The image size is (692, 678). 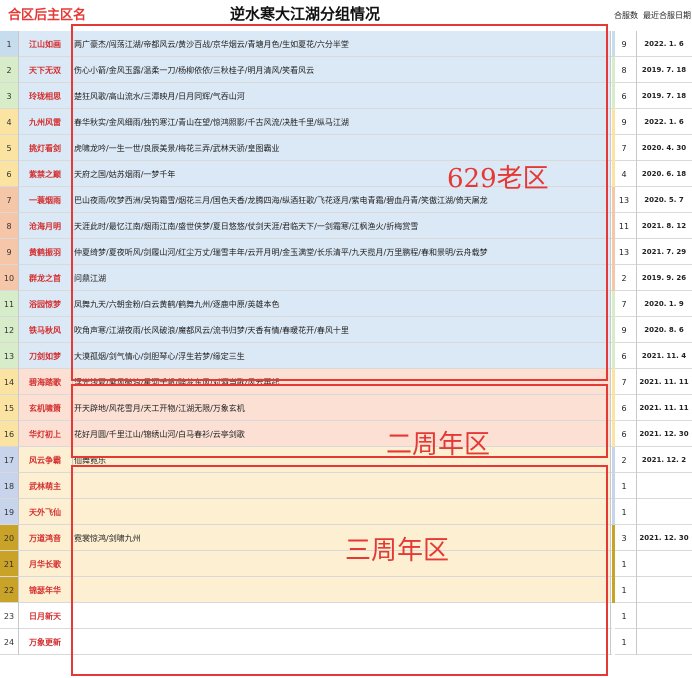 What do you see at coordinates (45, 433) in the screenshot?
I see `region-name: 华灯初上` at bounding box center [45, 433].